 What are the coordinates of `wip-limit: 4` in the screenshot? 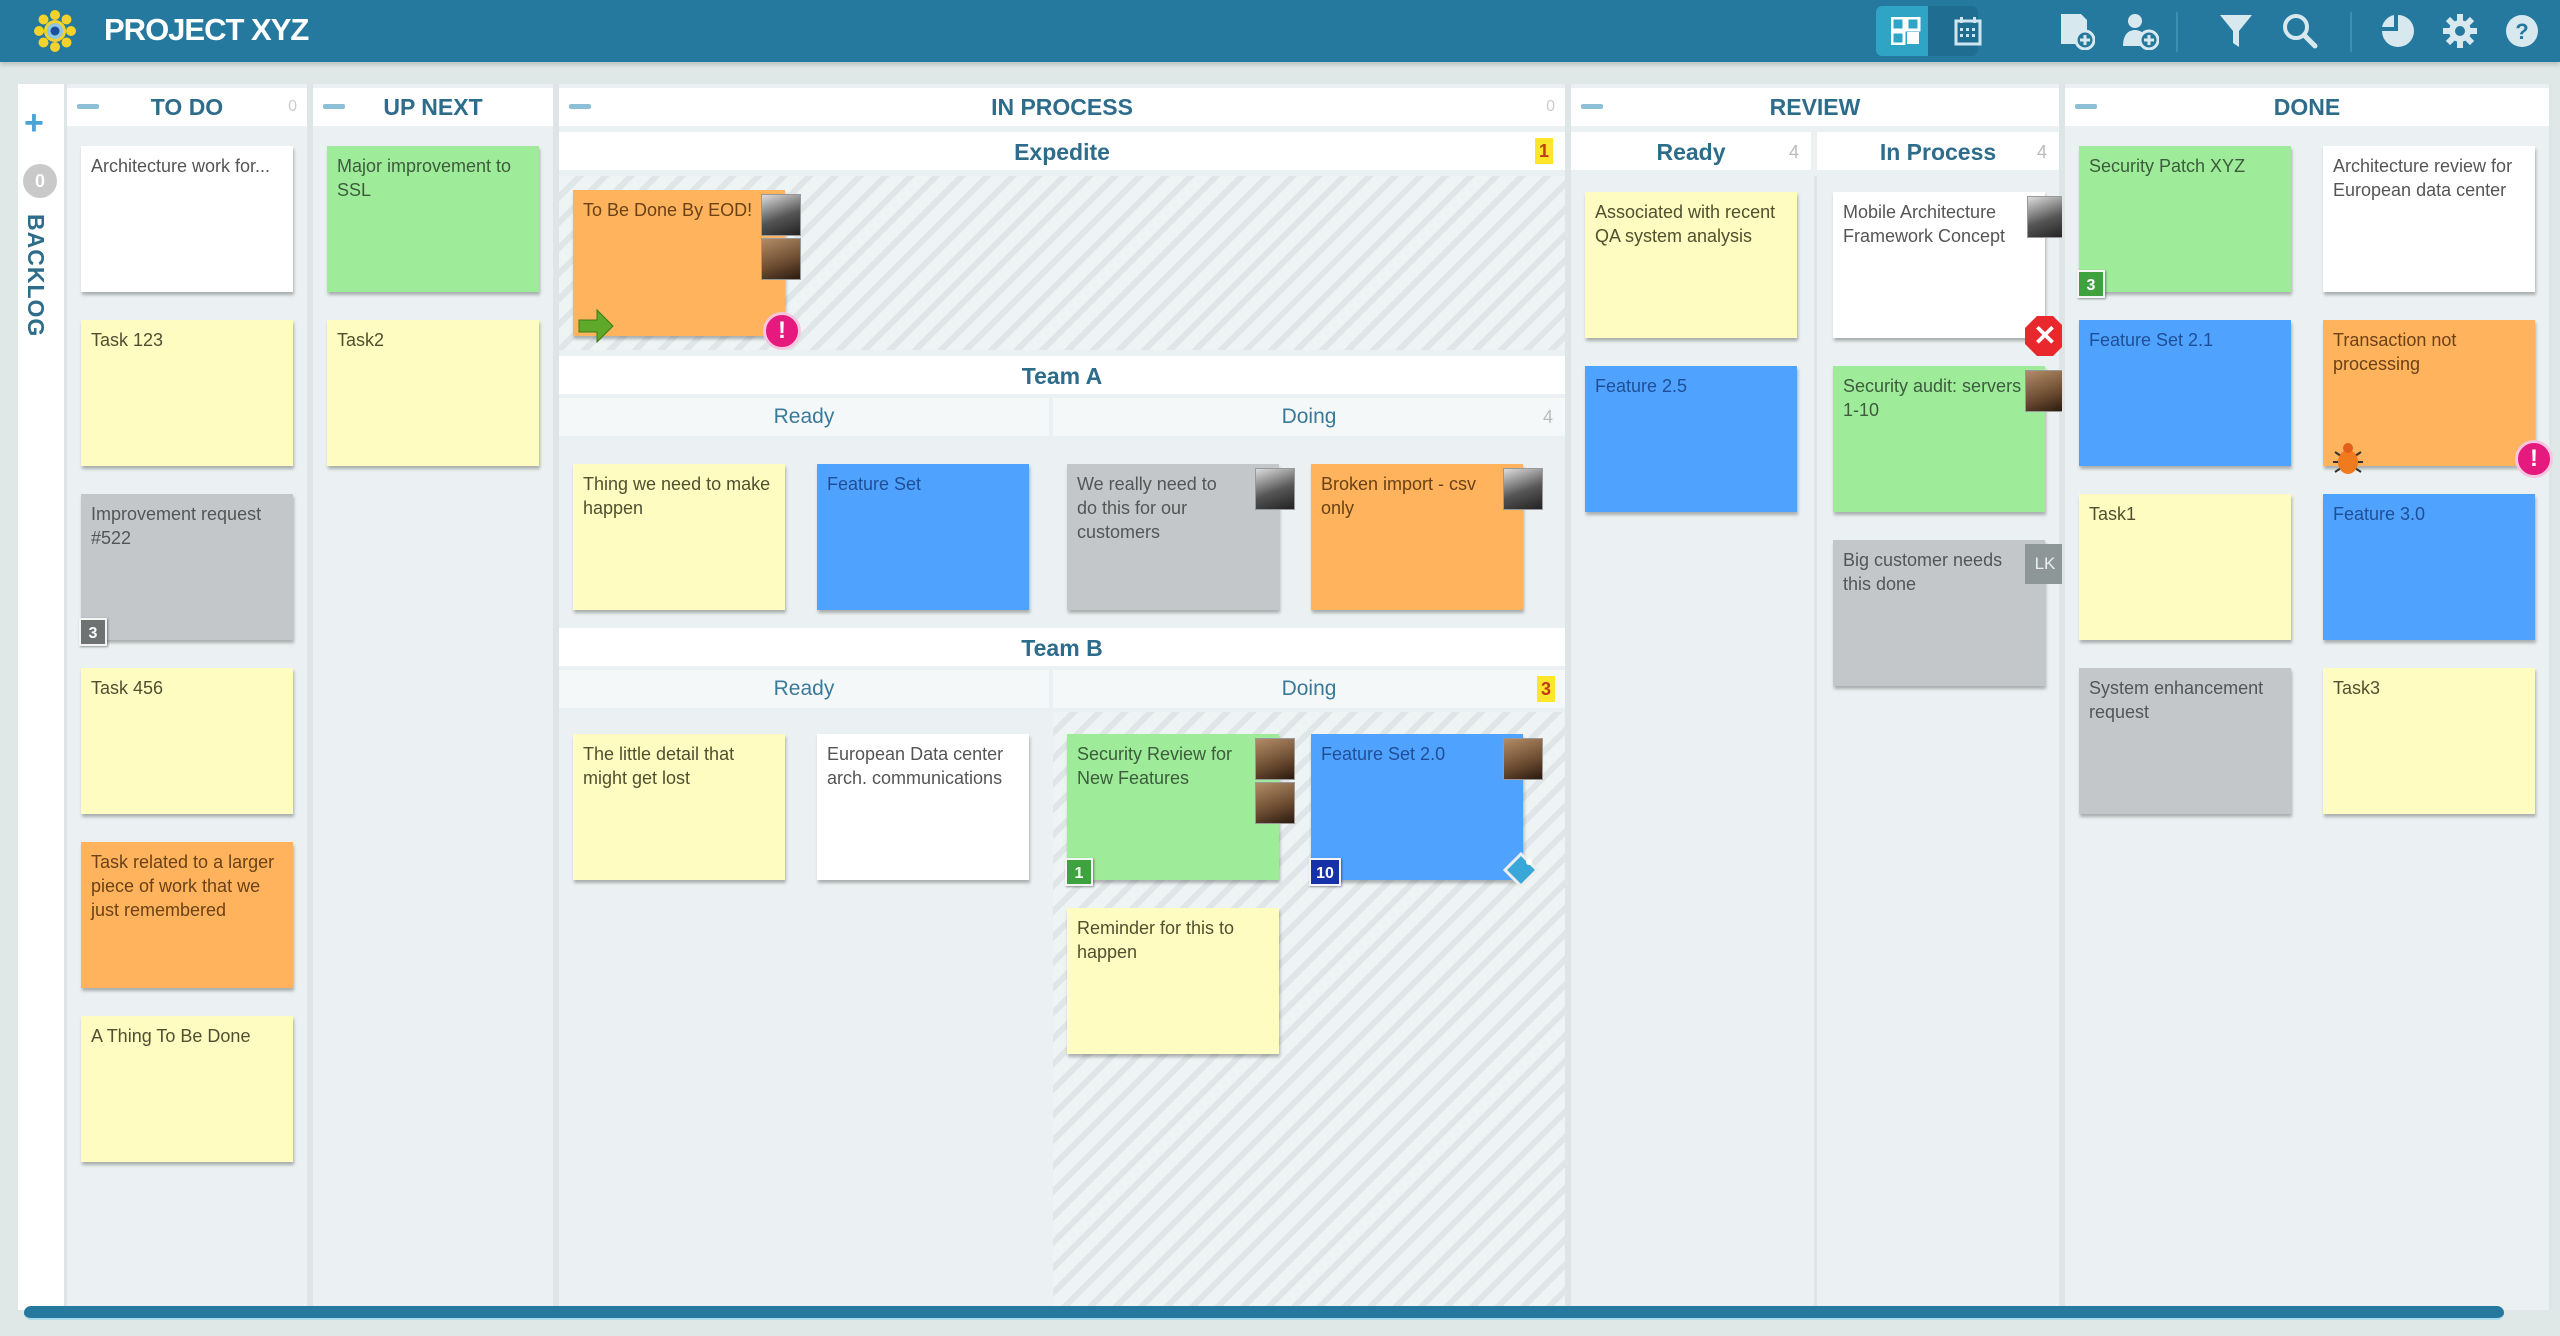 It's located at (1547, 417).